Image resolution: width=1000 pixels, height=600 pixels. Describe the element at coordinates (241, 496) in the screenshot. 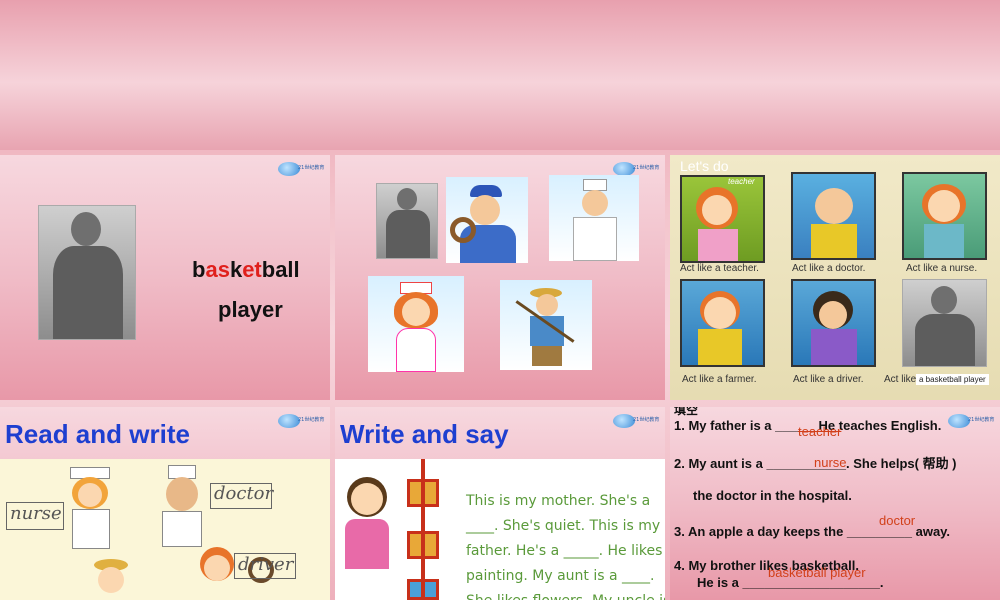

I see `label-box-doctor` at that location.